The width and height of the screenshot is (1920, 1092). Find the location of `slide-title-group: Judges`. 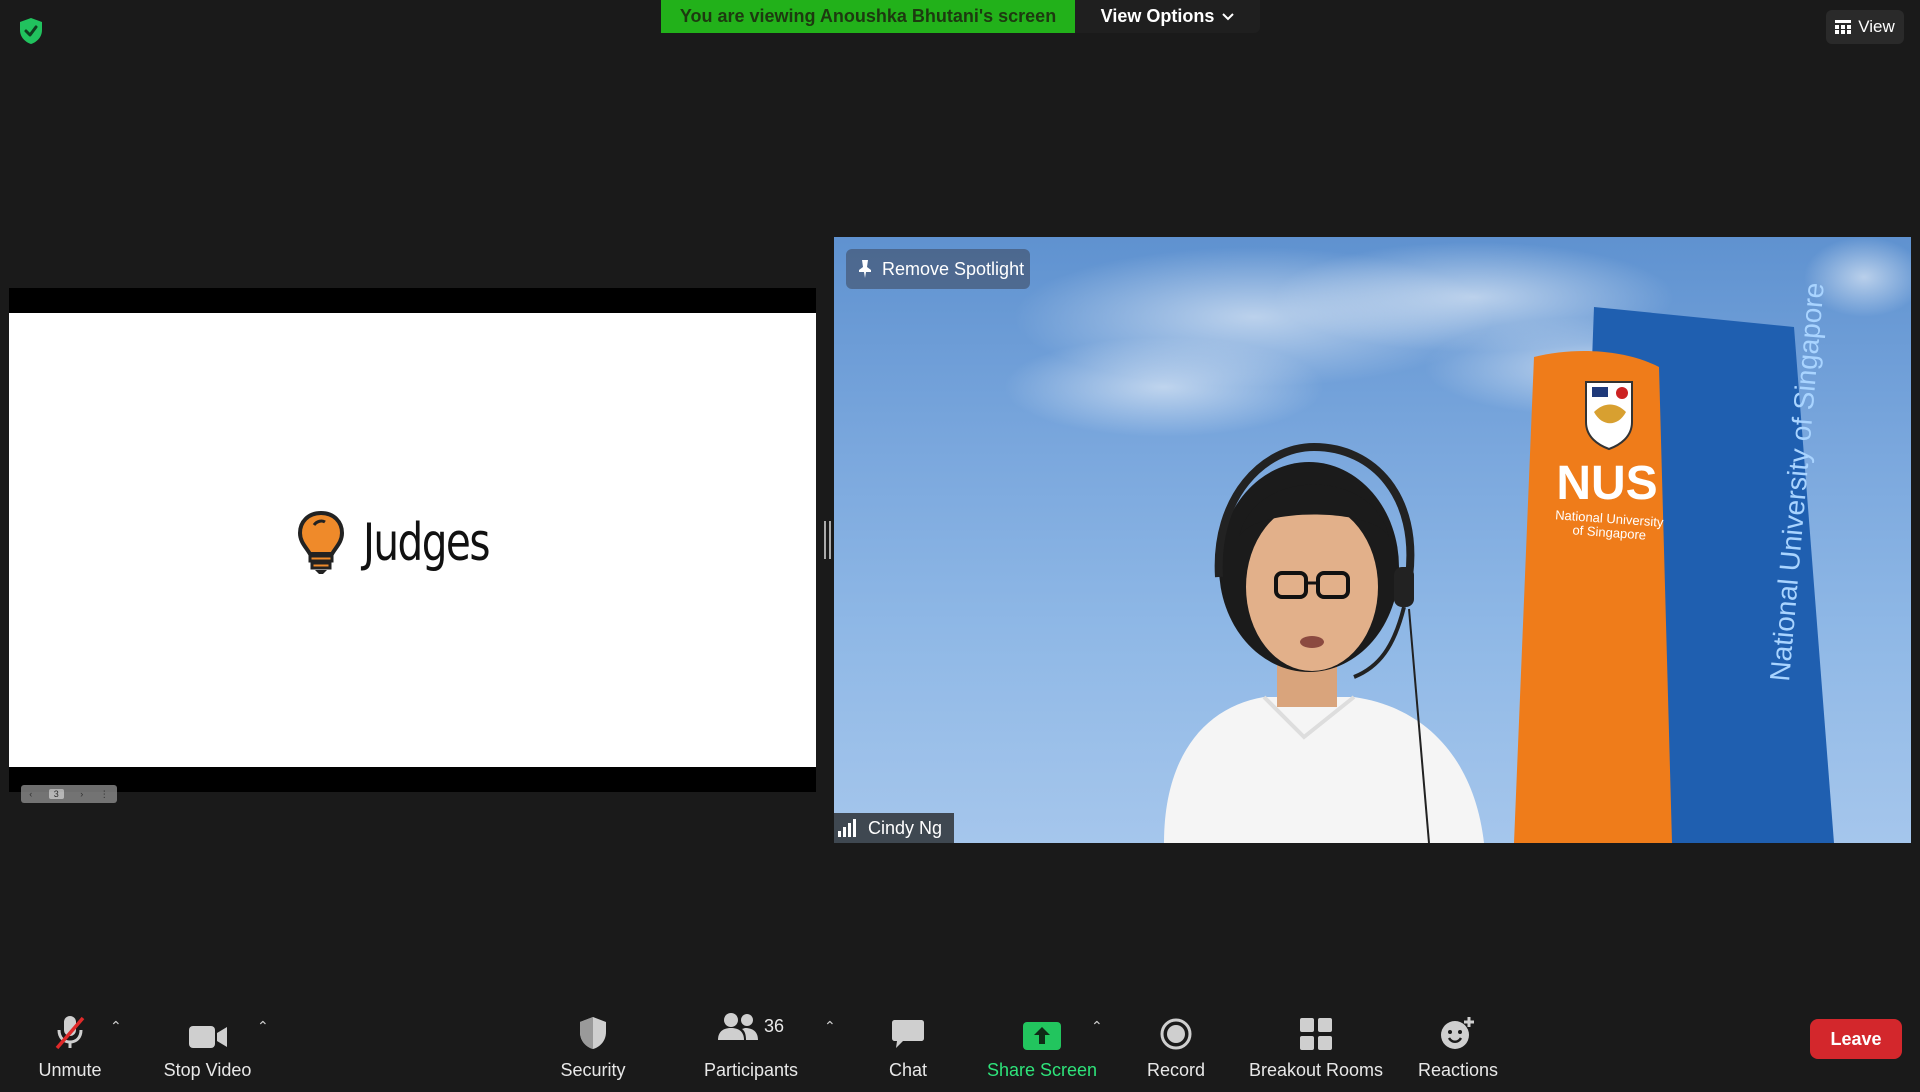

slide-title-group: Judges is located at coordinates (410, 543).